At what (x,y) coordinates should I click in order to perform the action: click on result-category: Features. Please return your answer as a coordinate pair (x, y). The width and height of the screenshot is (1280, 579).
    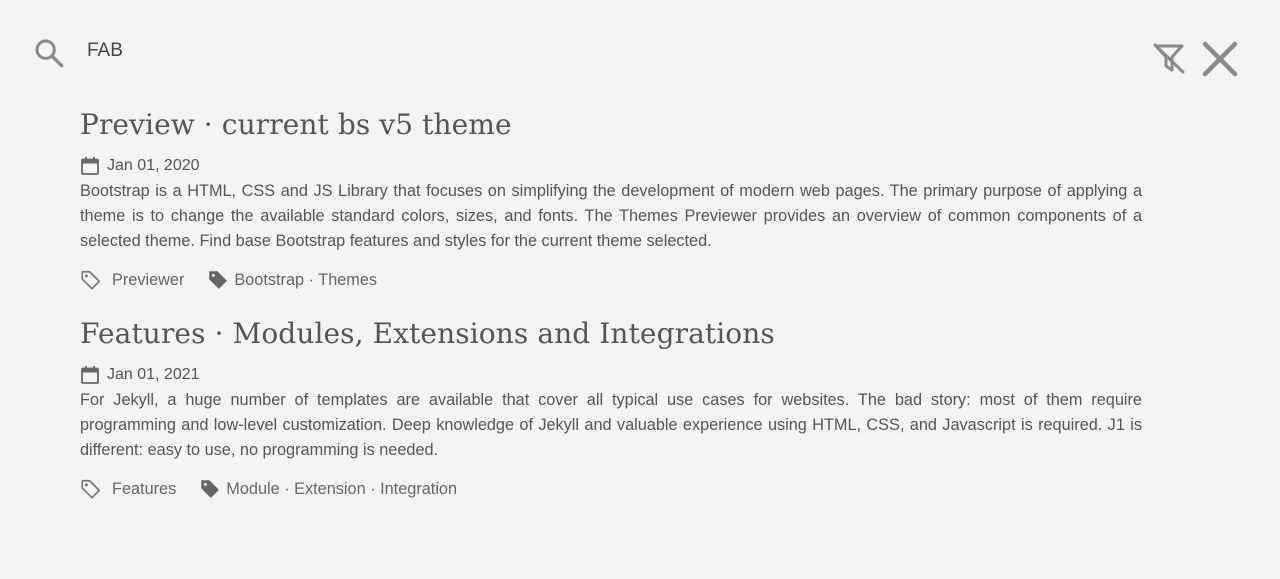
    Looking at the image, I should click on (128, 489).